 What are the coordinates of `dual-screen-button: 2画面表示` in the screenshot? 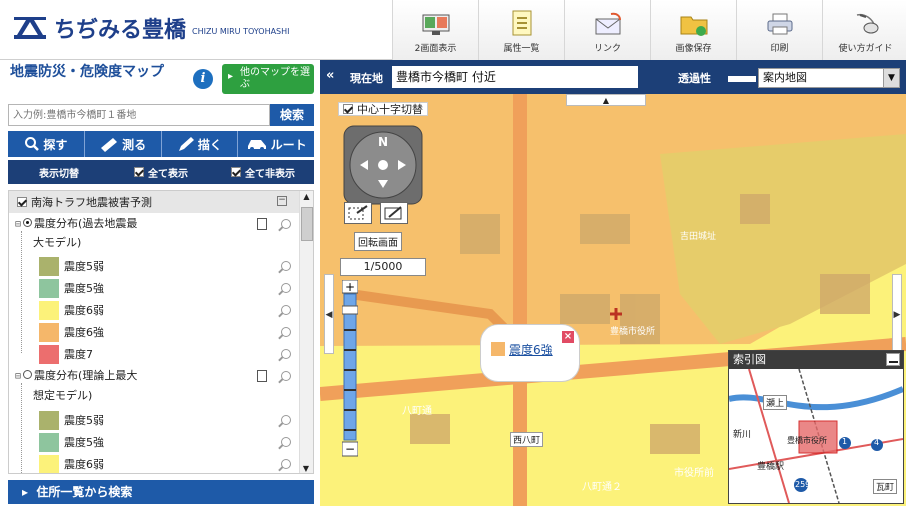 It's located at (435, 30).